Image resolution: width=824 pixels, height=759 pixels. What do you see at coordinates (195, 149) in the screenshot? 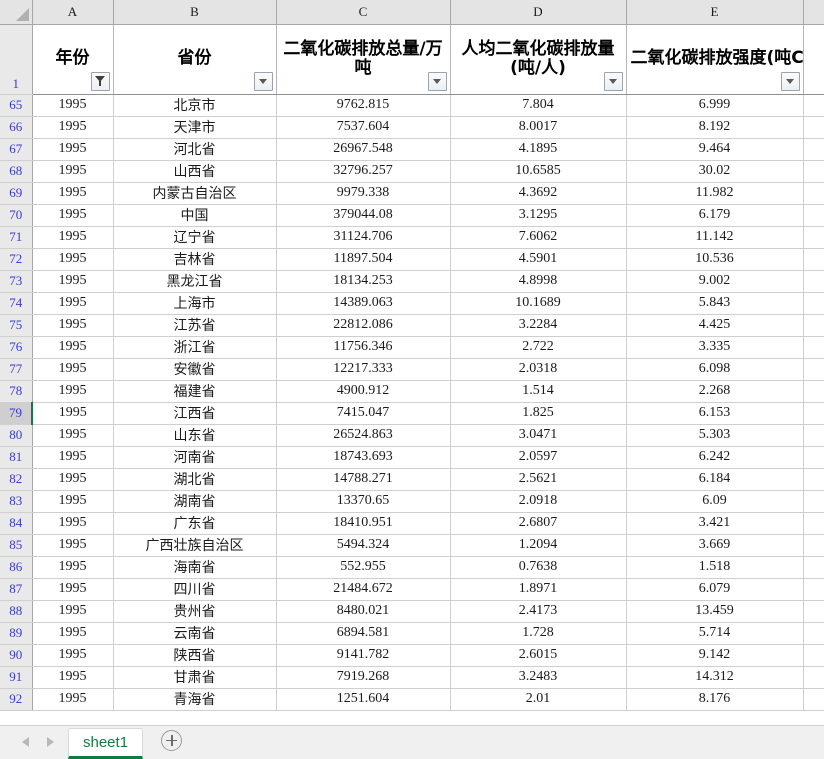
I see `cell-b67: 河北省` at bounding box center [195, 149].